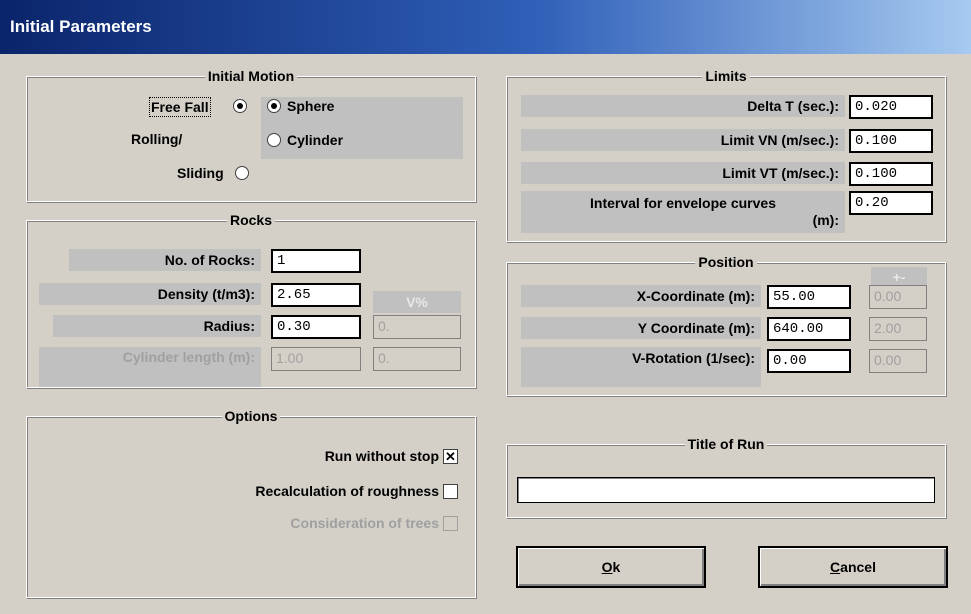 This screenshot has width=971, height=614. Describe the element at coordinates (417, 359) in the screenshot. I see `cylinder-vpct-input: 0.` at that location.